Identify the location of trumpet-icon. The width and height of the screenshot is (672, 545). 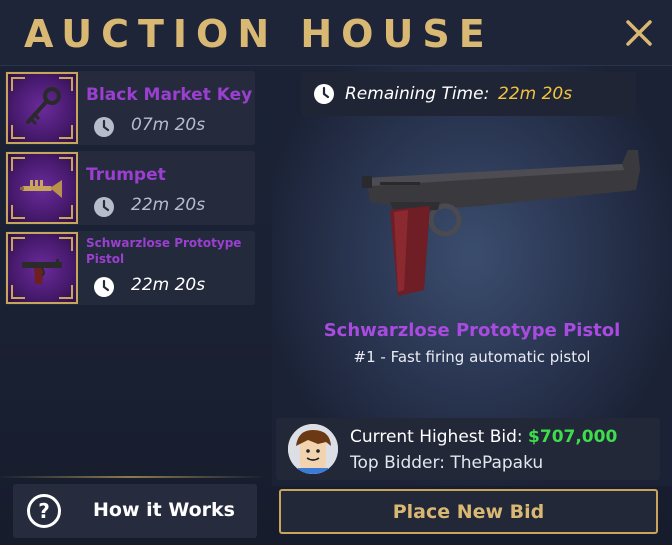
(41, 189).